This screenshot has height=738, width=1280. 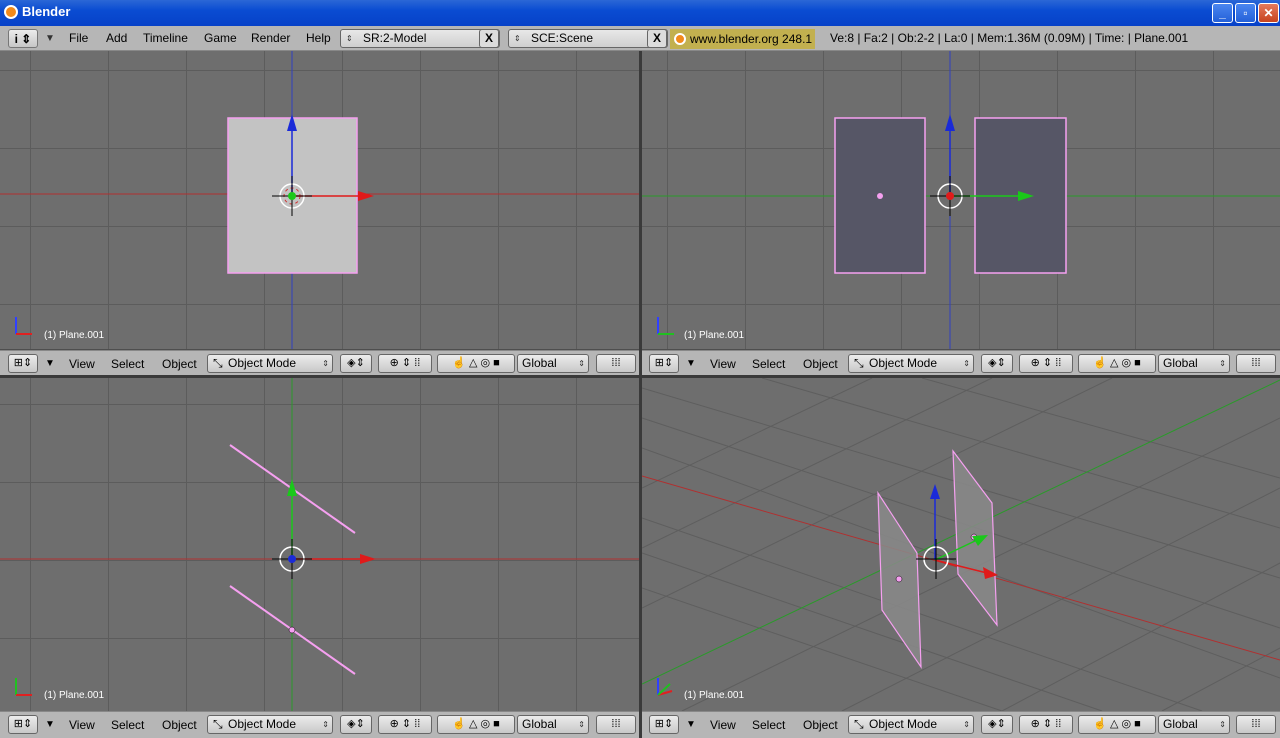 I want to click on scene-name: SCE:Scene, so click(x=562, y=38).